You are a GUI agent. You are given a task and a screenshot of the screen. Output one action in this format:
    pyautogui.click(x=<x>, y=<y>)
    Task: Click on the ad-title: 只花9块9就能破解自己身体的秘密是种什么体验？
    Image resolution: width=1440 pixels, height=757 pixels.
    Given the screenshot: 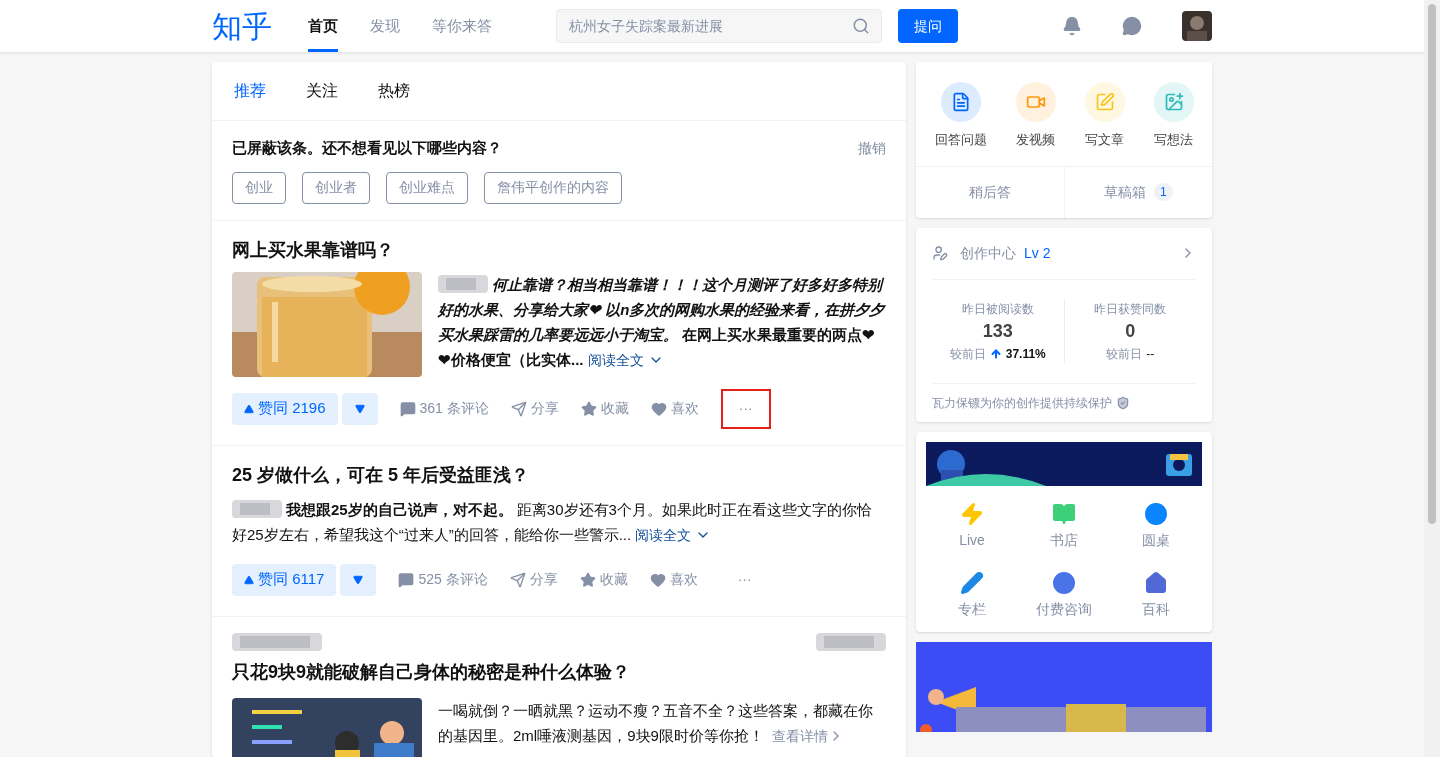 What is the action you would take?
    pyautogui.click(x=559, y=672)
    